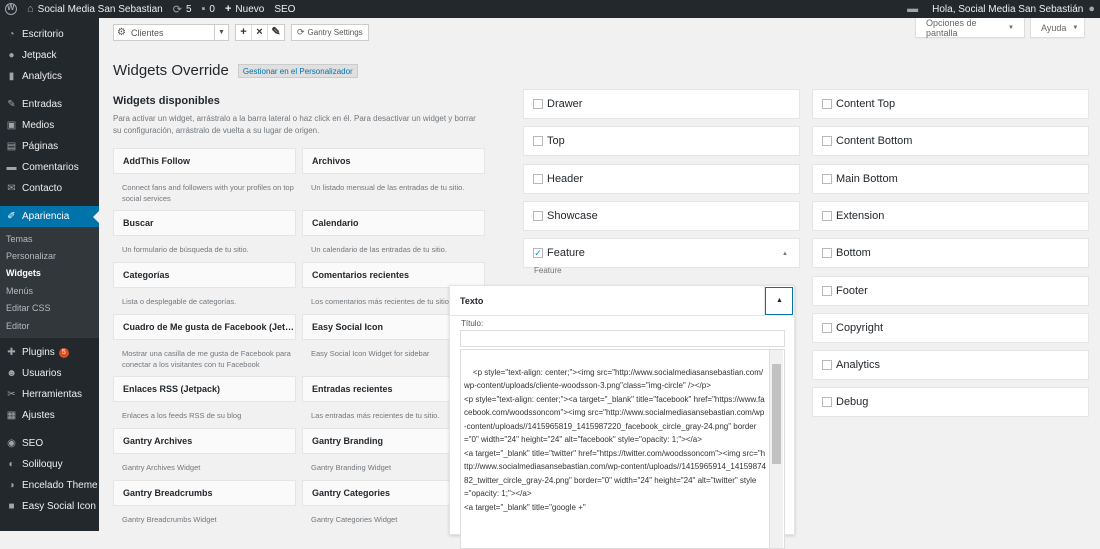  Describe the element at coordinates (284, 9) in the screenshot. I see `seo-link: SEO` at that location.